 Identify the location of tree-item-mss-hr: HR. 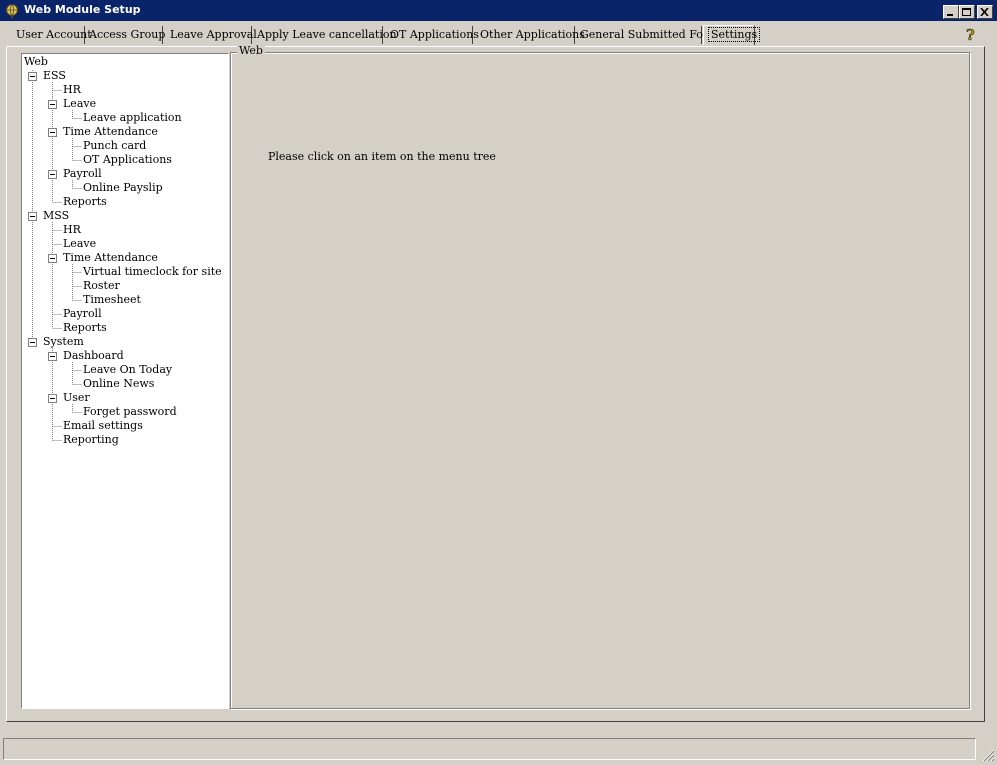
(72, 230).